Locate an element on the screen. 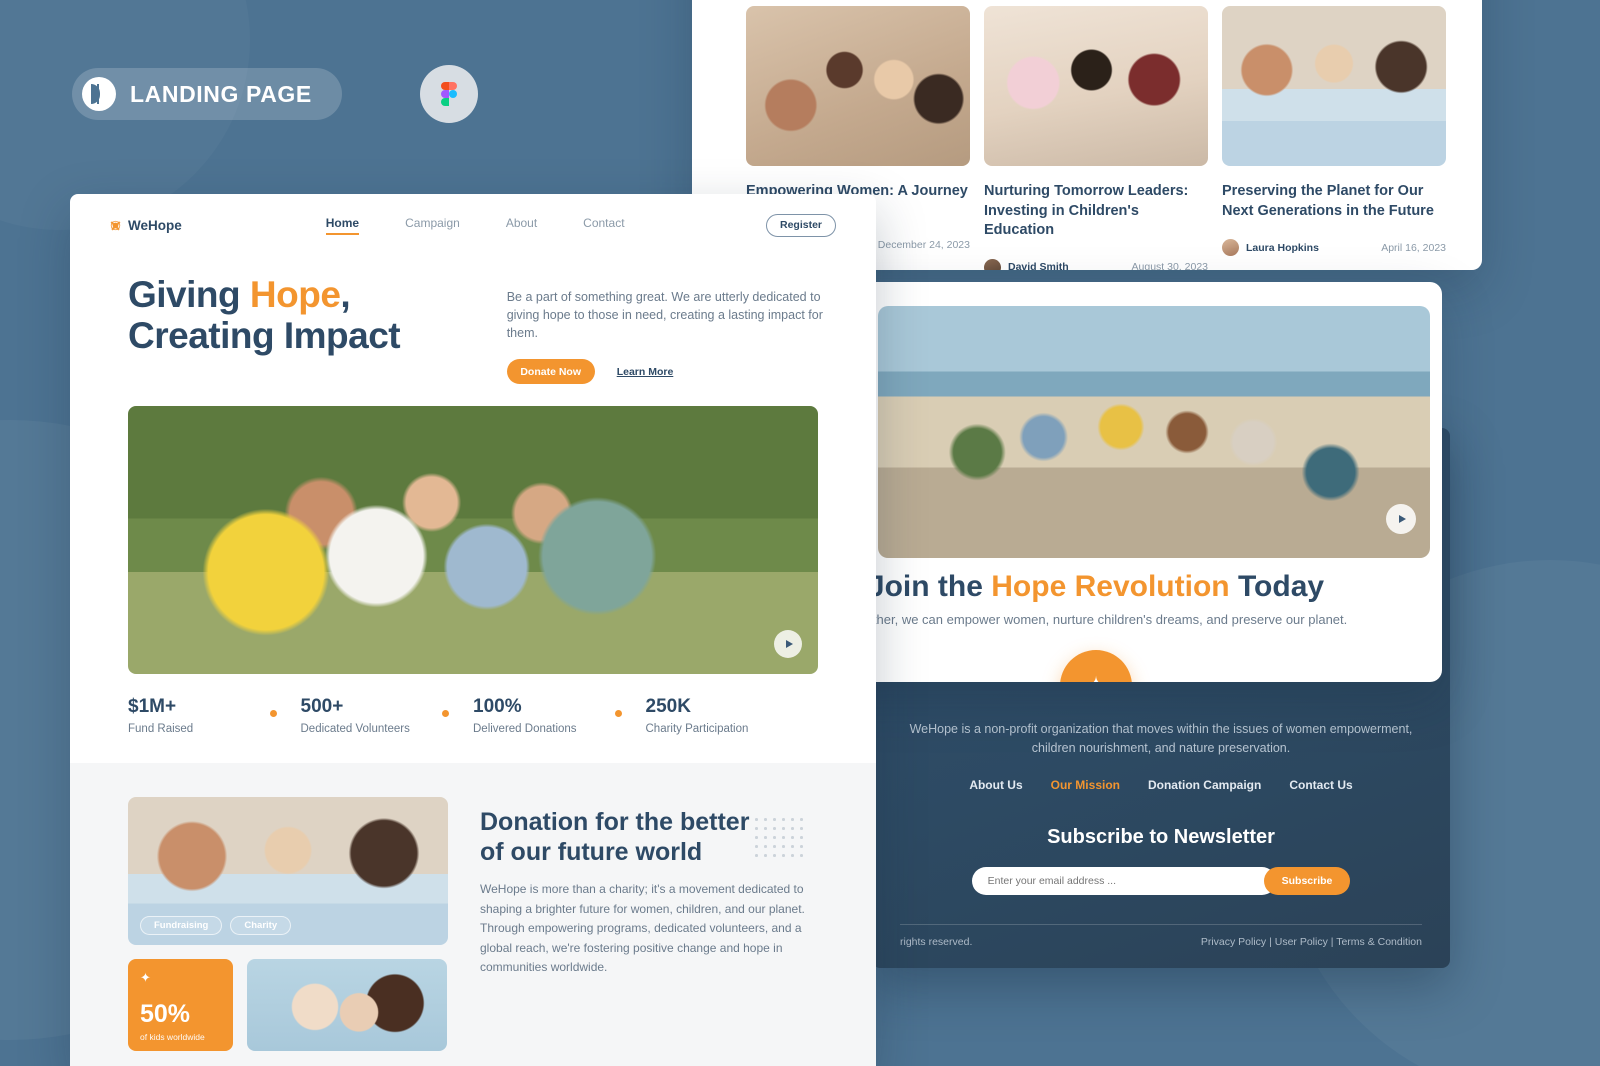 The height and width of the screenshot is (1066, 1600). footer-divider is located at coordinates (1161, 924).